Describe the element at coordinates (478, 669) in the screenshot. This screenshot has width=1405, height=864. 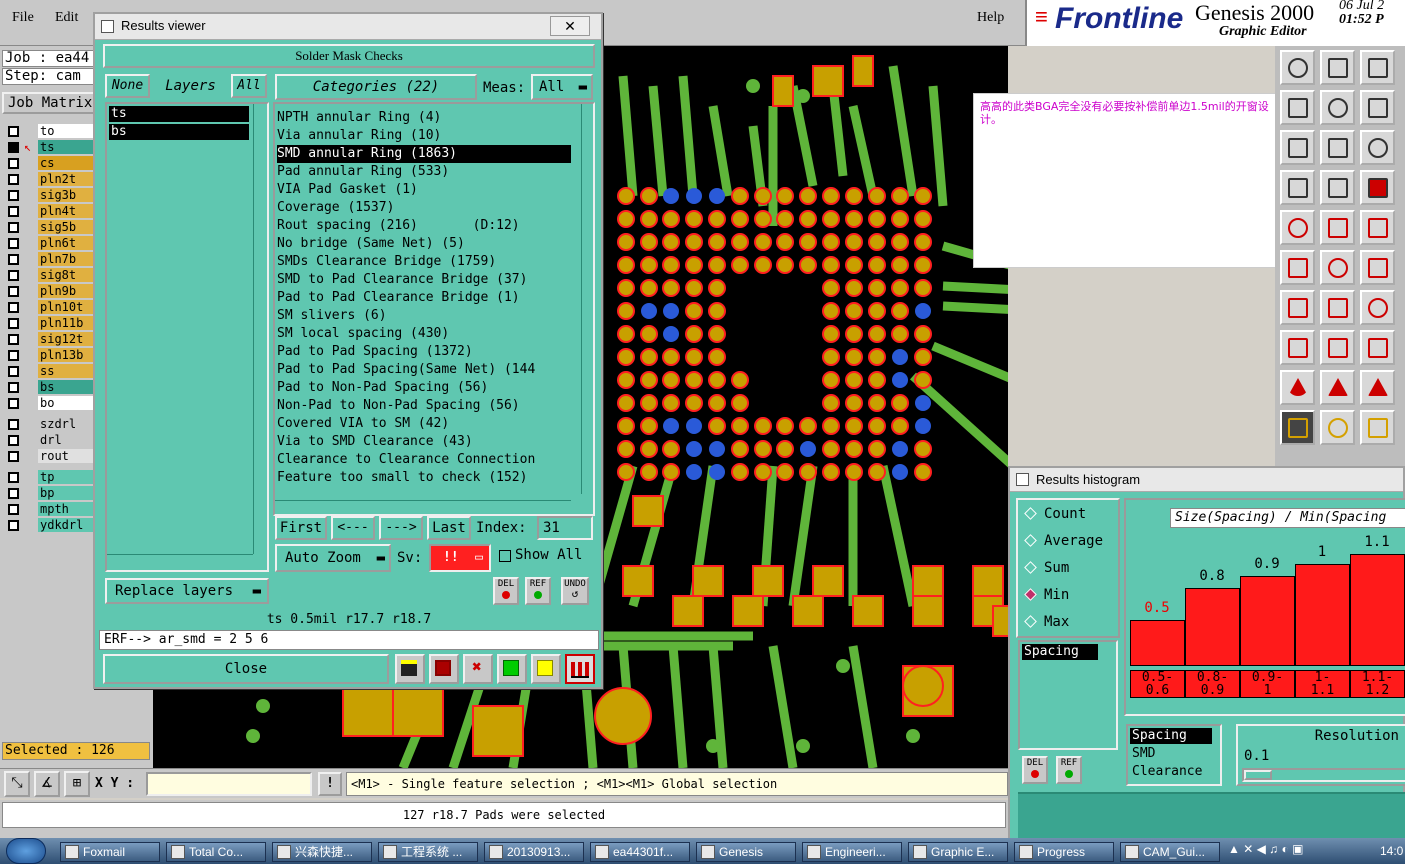
I see `report-tool-3: ✖` at that location.